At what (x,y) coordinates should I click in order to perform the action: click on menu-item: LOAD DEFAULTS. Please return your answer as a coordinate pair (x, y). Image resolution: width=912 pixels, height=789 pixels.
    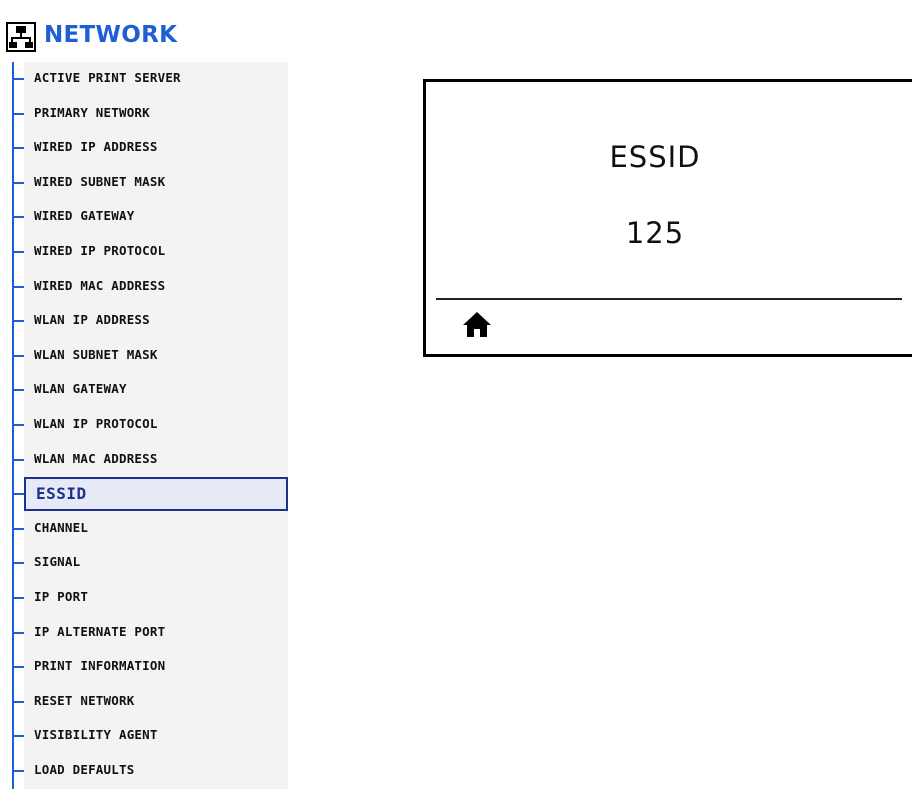
    Looking at the image, I should click on (147, 771).